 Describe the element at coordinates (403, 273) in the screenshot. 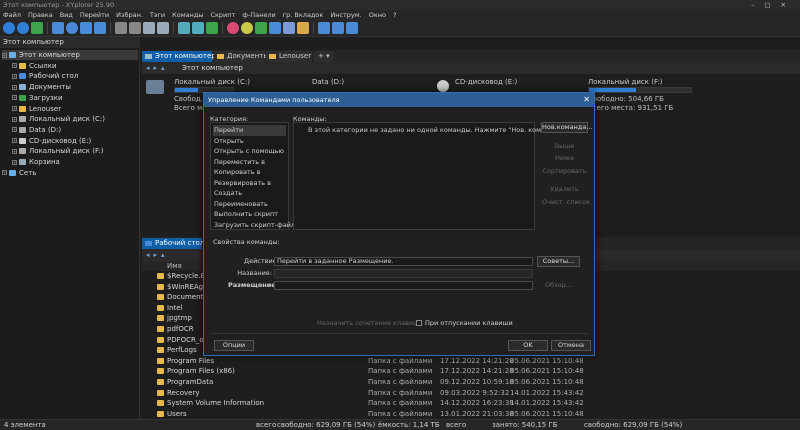

I see `name-field` at that location.